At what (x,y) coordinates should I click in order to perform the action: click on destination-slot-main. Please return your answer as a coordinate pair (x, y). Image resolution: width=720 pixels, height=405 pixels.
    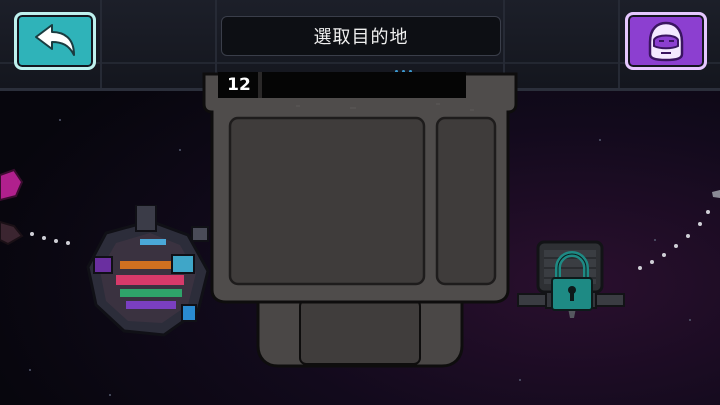
    Looking at the image, I should click on (327, 201).